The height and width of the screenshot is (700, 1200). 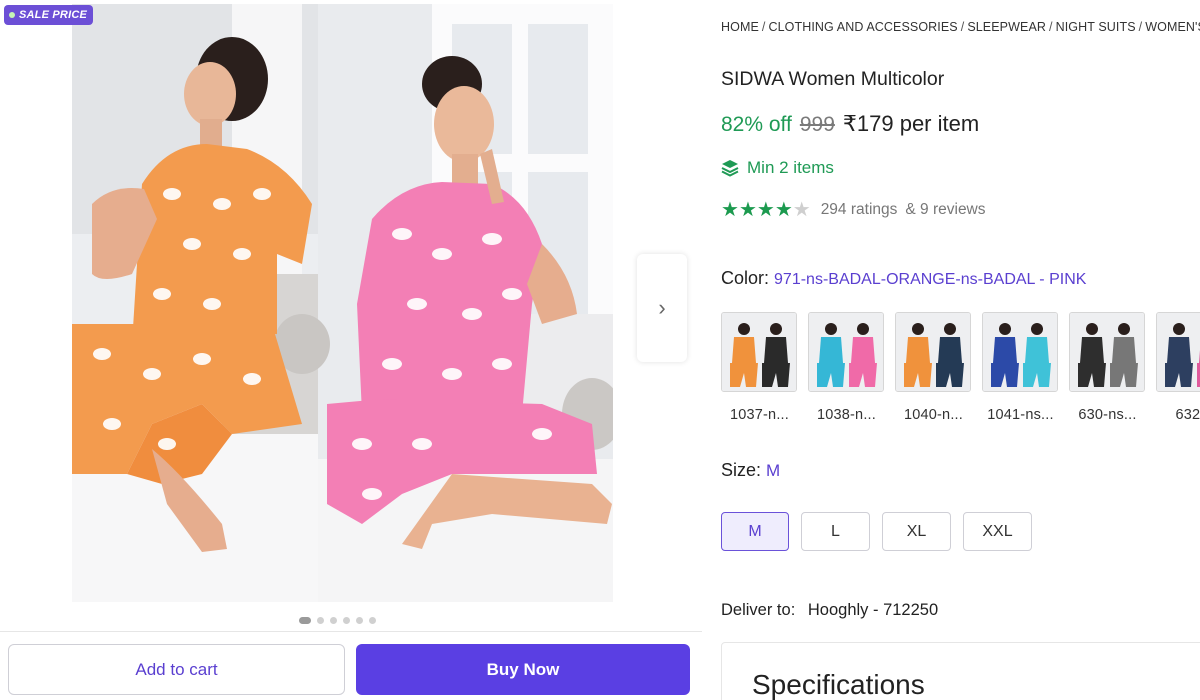 I want to click on next-image-button: ›, so click(x=662, y=308).